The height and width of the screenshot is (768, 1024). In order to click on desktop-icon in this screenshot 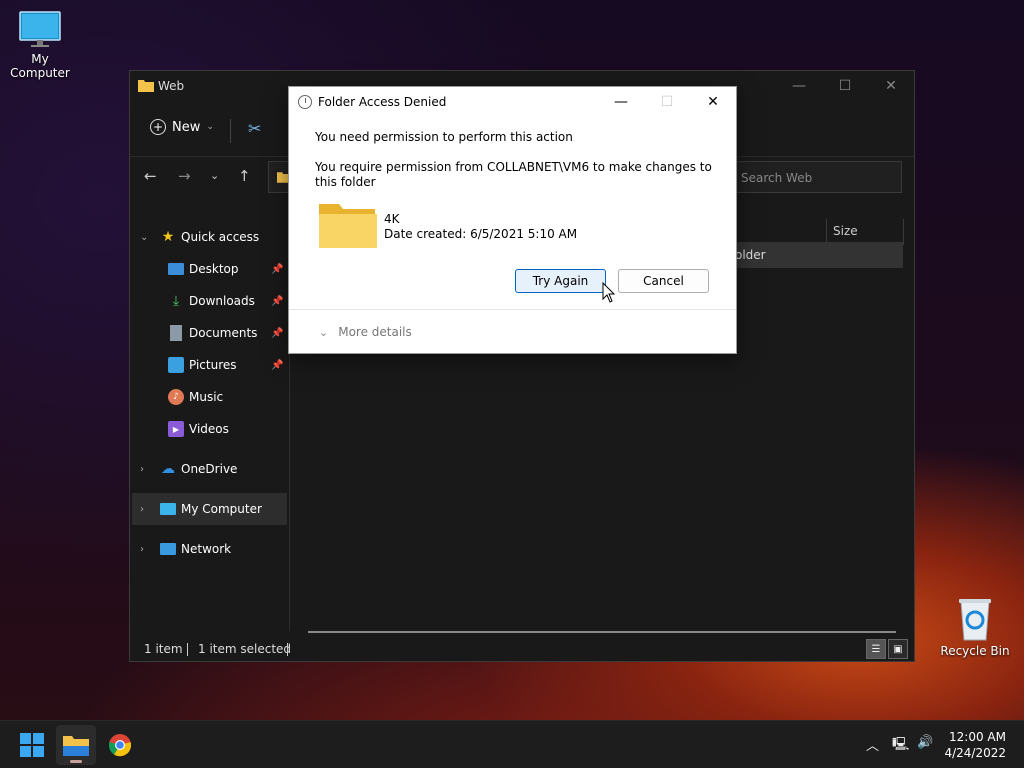, I will do `click(176, 269)`.